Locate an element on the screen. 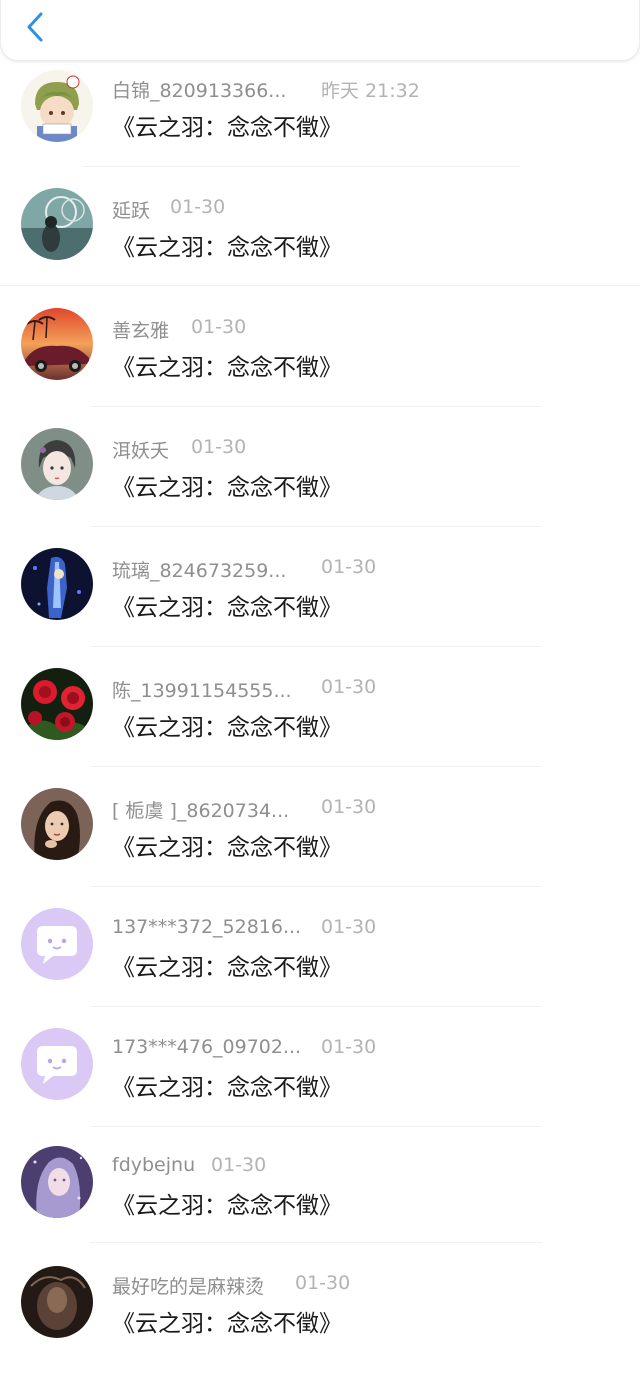  list-item: 陈_13991154555... 01-30 《云之羽：念念不徵》 is located at coordinates (320, 722).